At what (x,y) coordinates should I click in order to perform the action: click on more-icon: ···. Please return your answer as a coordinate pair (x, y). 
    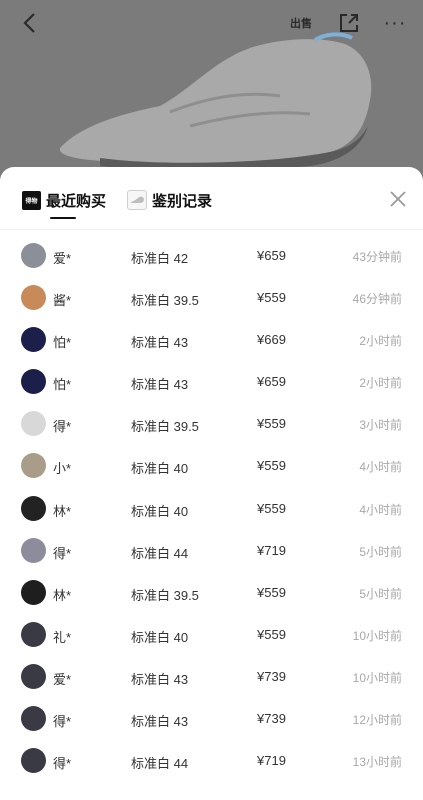
    Looking at the image, I should click on (395, 22).